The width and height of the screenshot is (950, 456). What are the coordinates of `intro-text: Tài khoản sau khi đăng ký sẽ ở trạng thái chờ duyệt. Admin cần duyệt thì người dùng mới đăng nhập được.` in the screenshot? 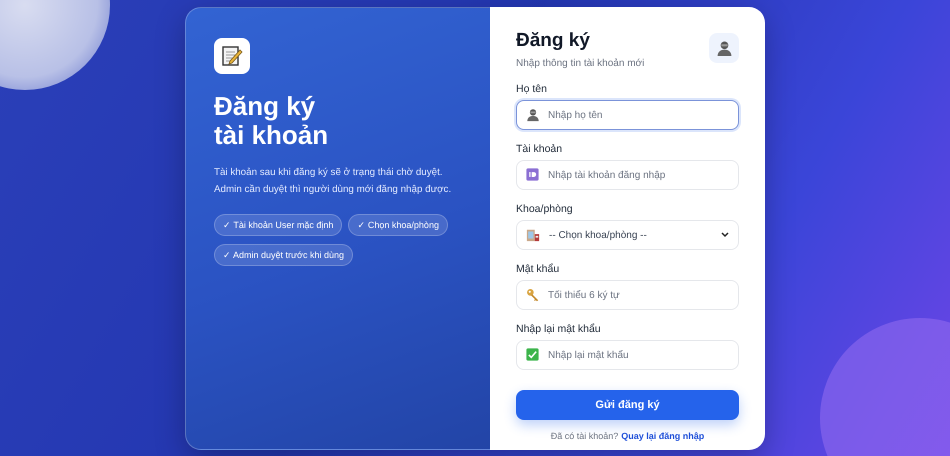 It's located at (333, 181).